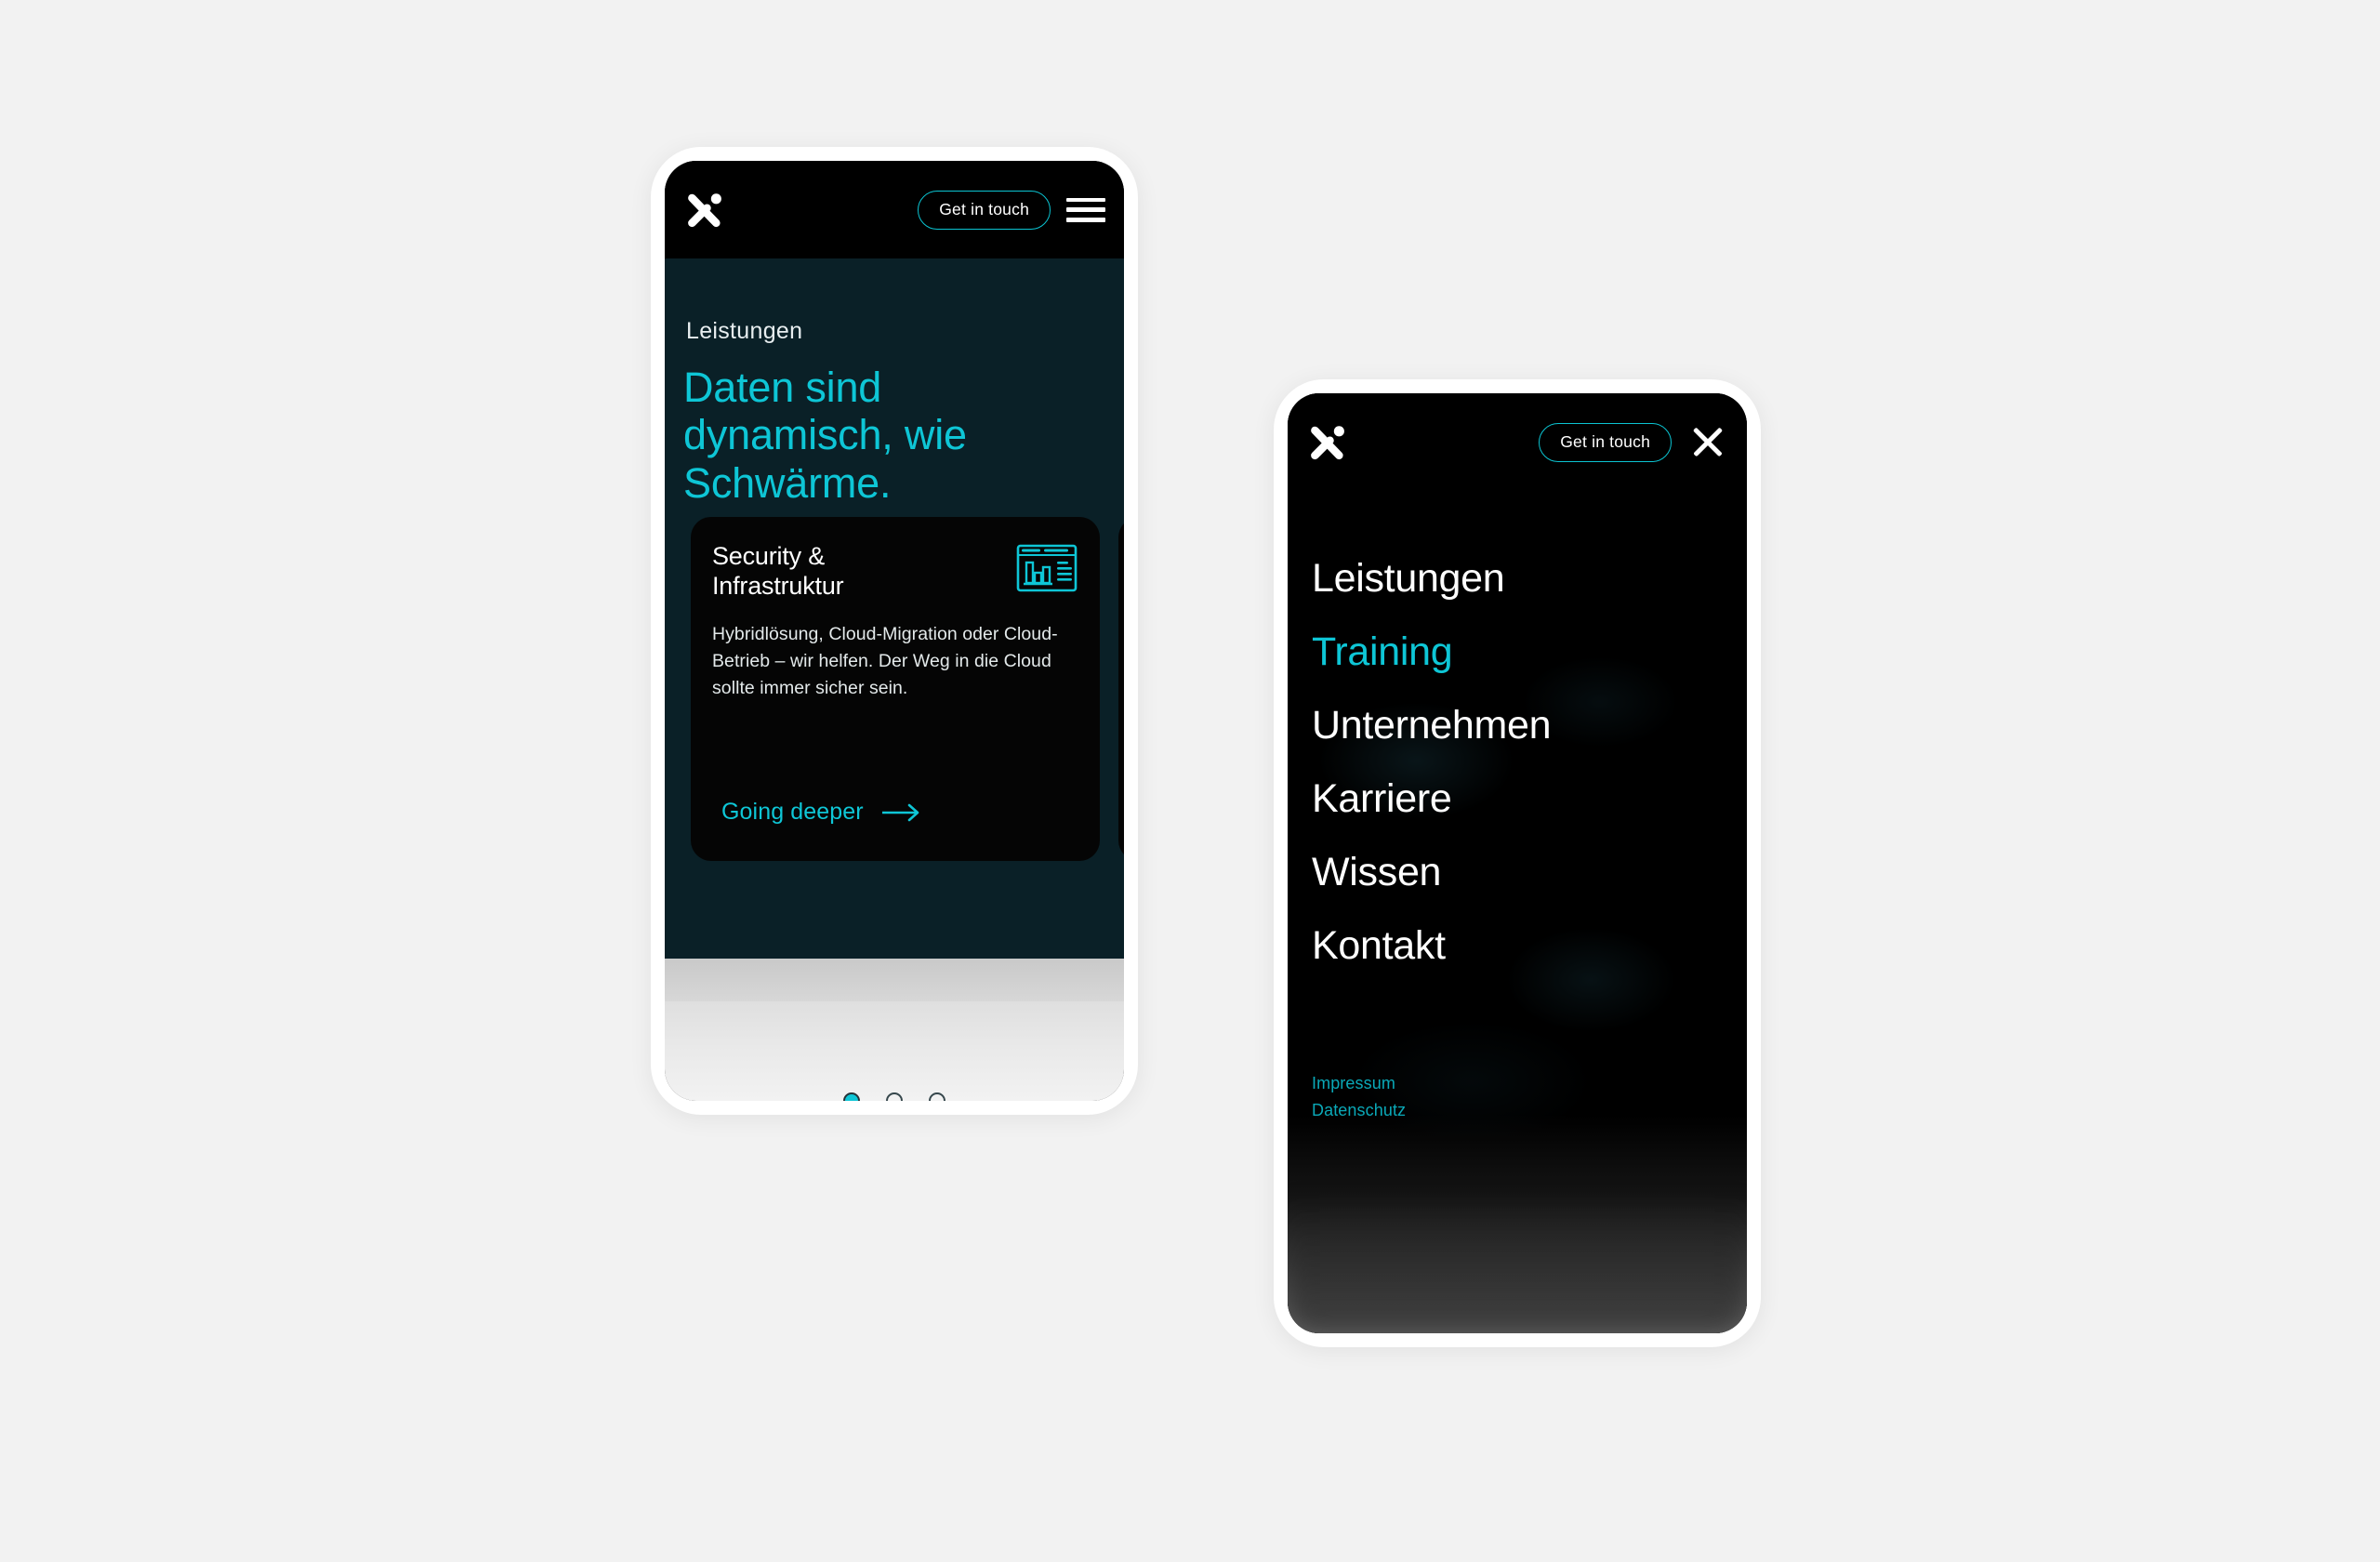  Describe the element at coordinates (1431, 946) in the screenshot. I see `menu-item-kontakt: Kontakt` at that location.